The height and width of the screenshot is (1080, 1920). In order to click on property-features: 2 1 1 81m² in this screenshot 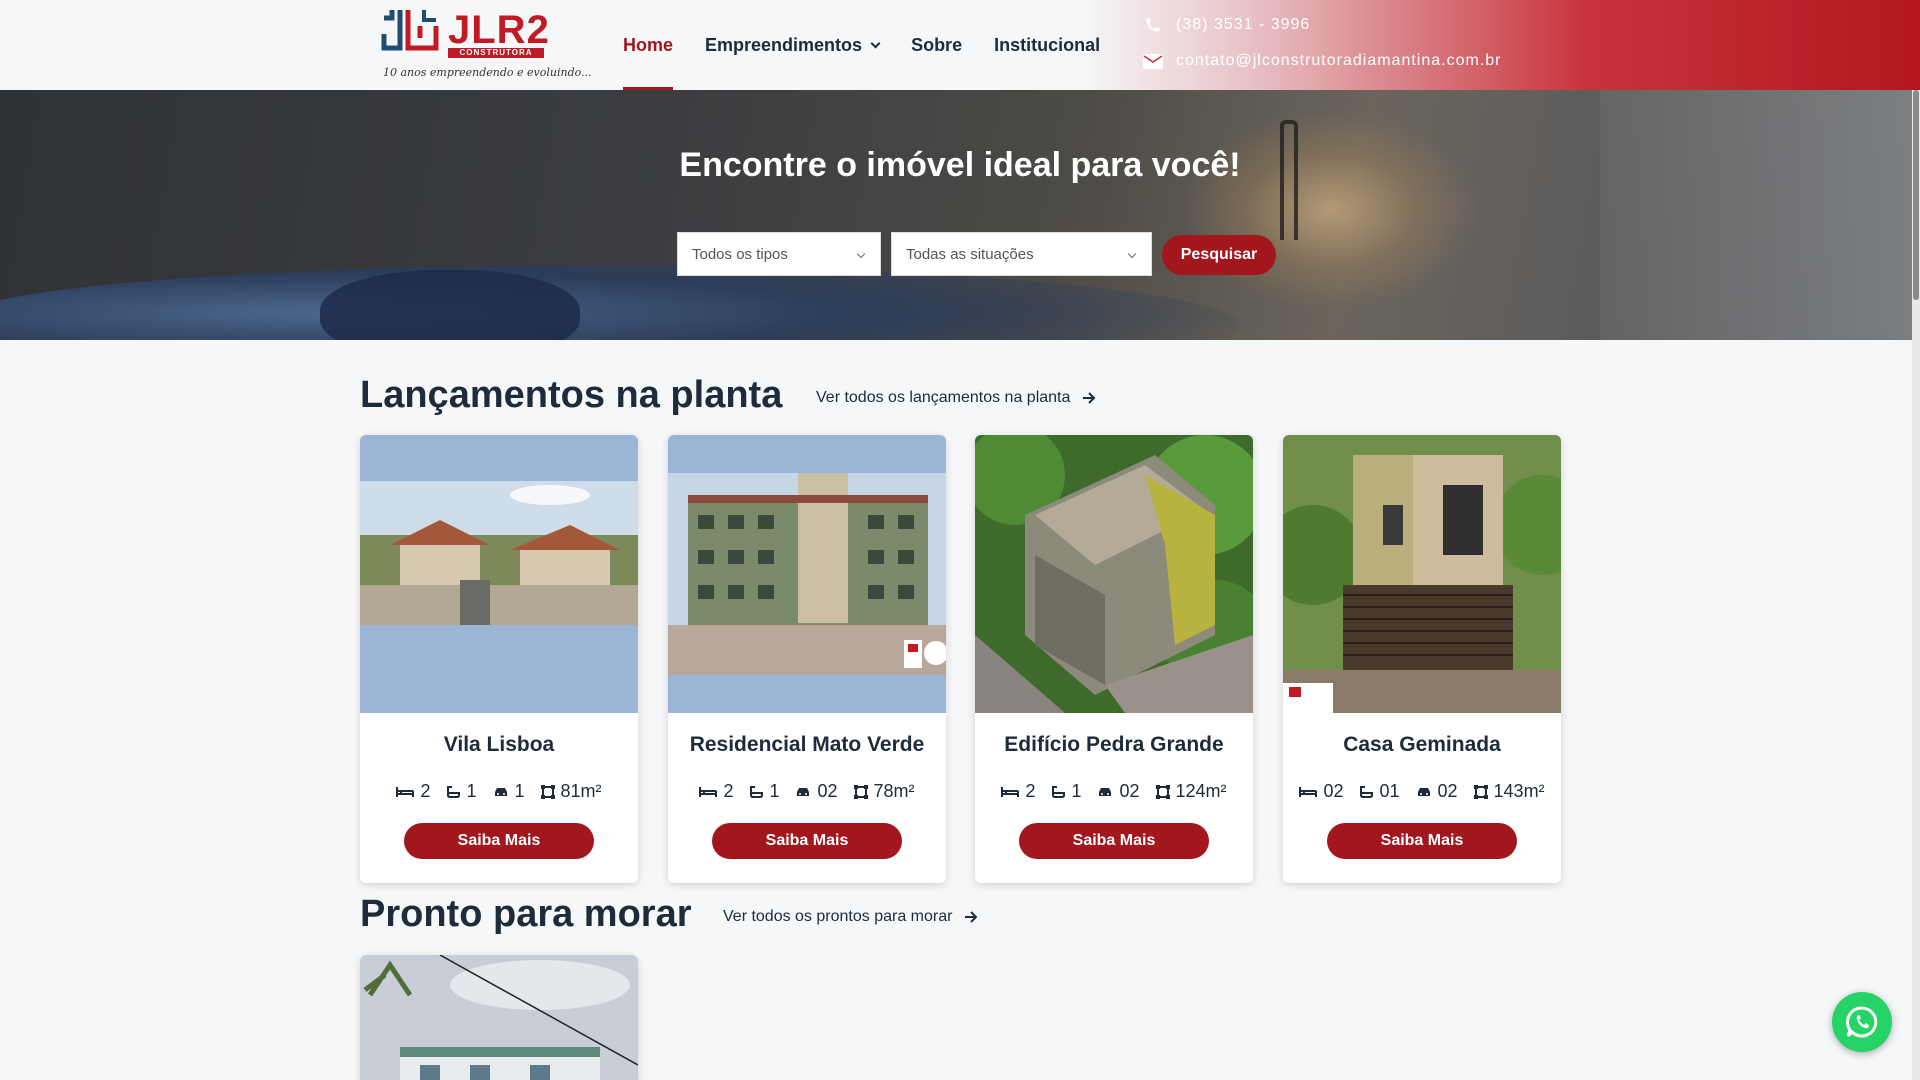, I will do `click(499, 791)`.